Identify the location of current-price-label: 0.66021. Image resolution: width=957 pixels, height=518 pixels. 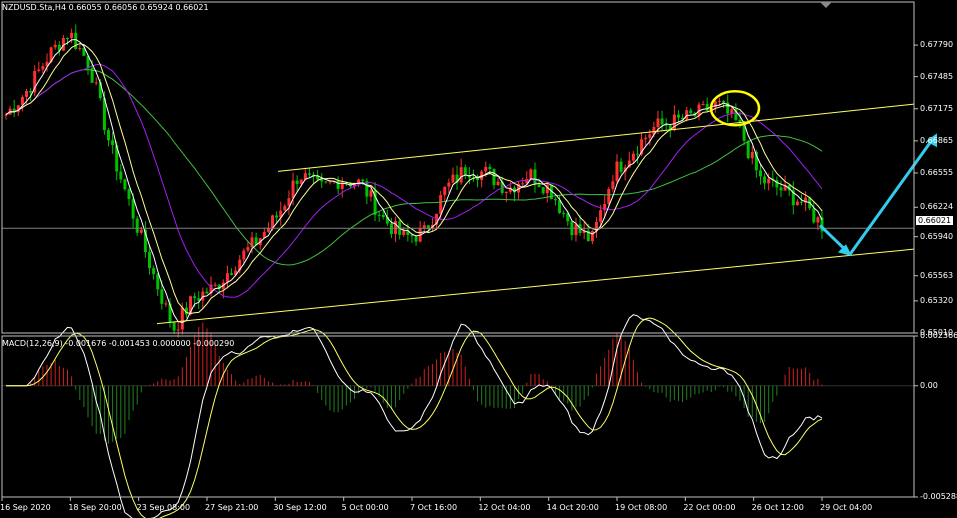
(935, 220).